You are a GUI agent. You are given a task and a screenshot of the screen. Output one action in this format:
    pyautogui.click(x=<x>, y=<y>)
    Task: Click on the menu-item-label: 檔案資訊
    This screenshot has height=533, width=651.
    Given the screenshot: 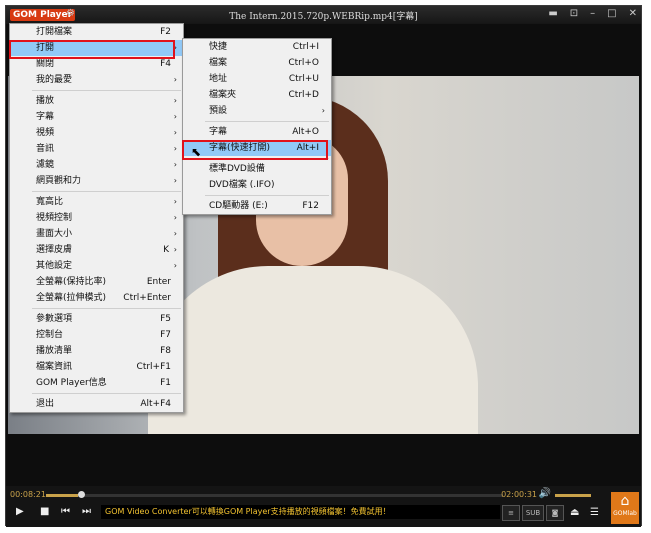 What is the action you would take?
    pyautogui.click(x=54, y=367)
    